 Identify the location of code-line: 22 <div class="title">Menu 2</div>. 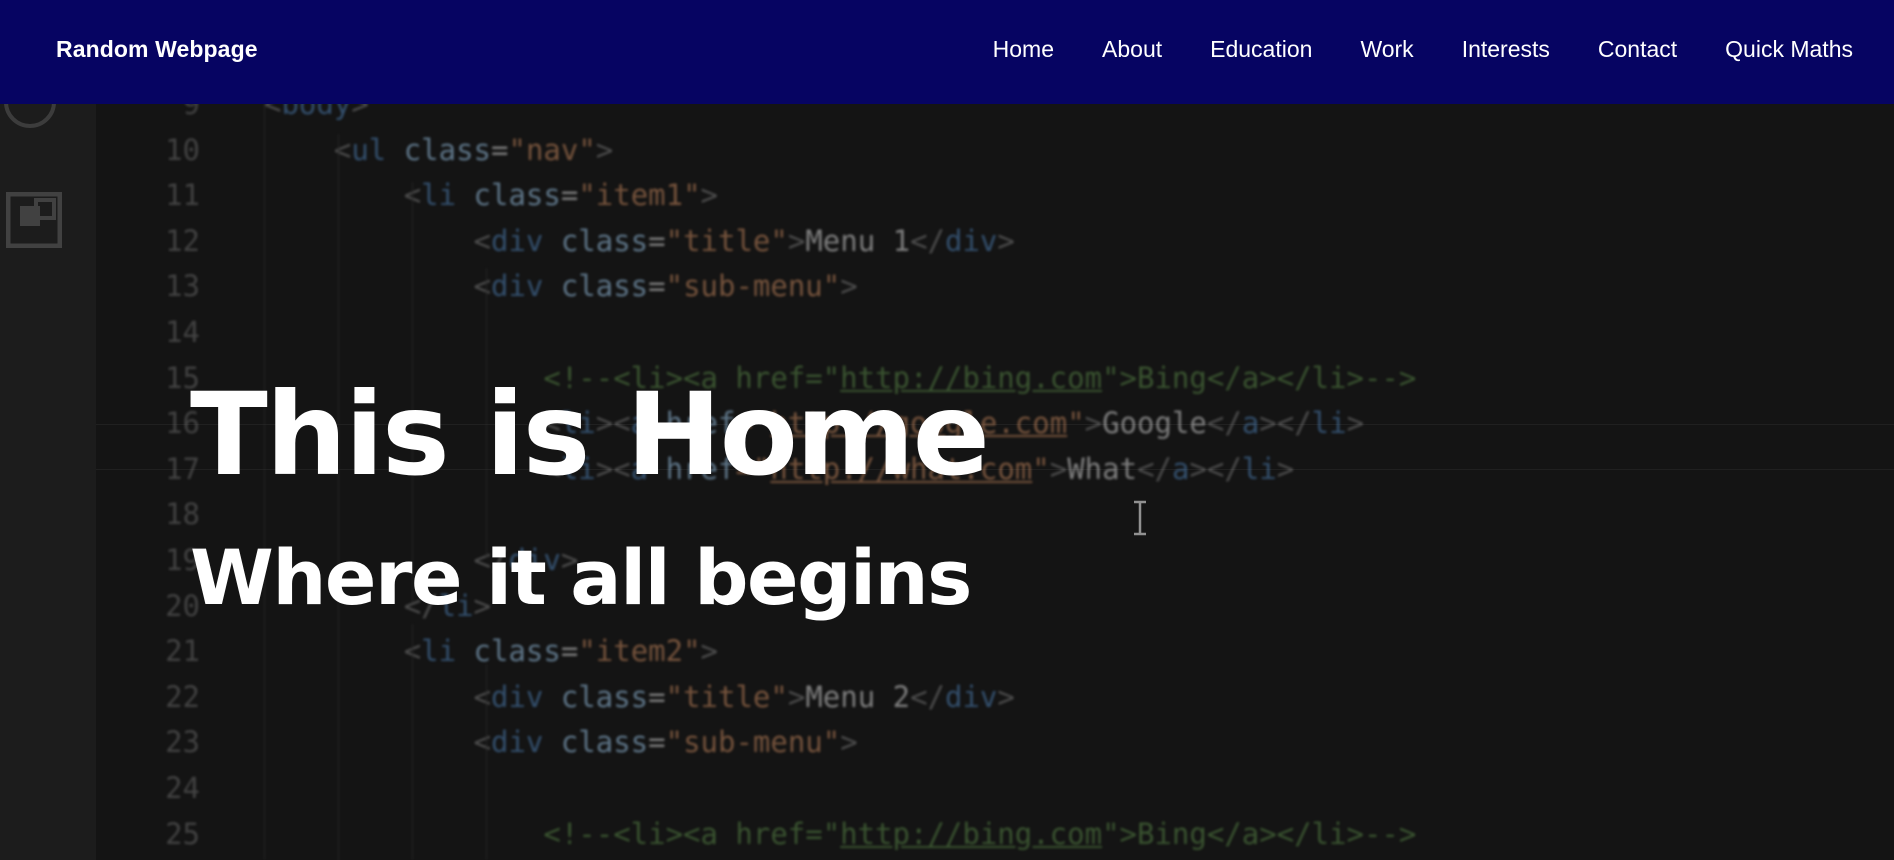
(995, 697).